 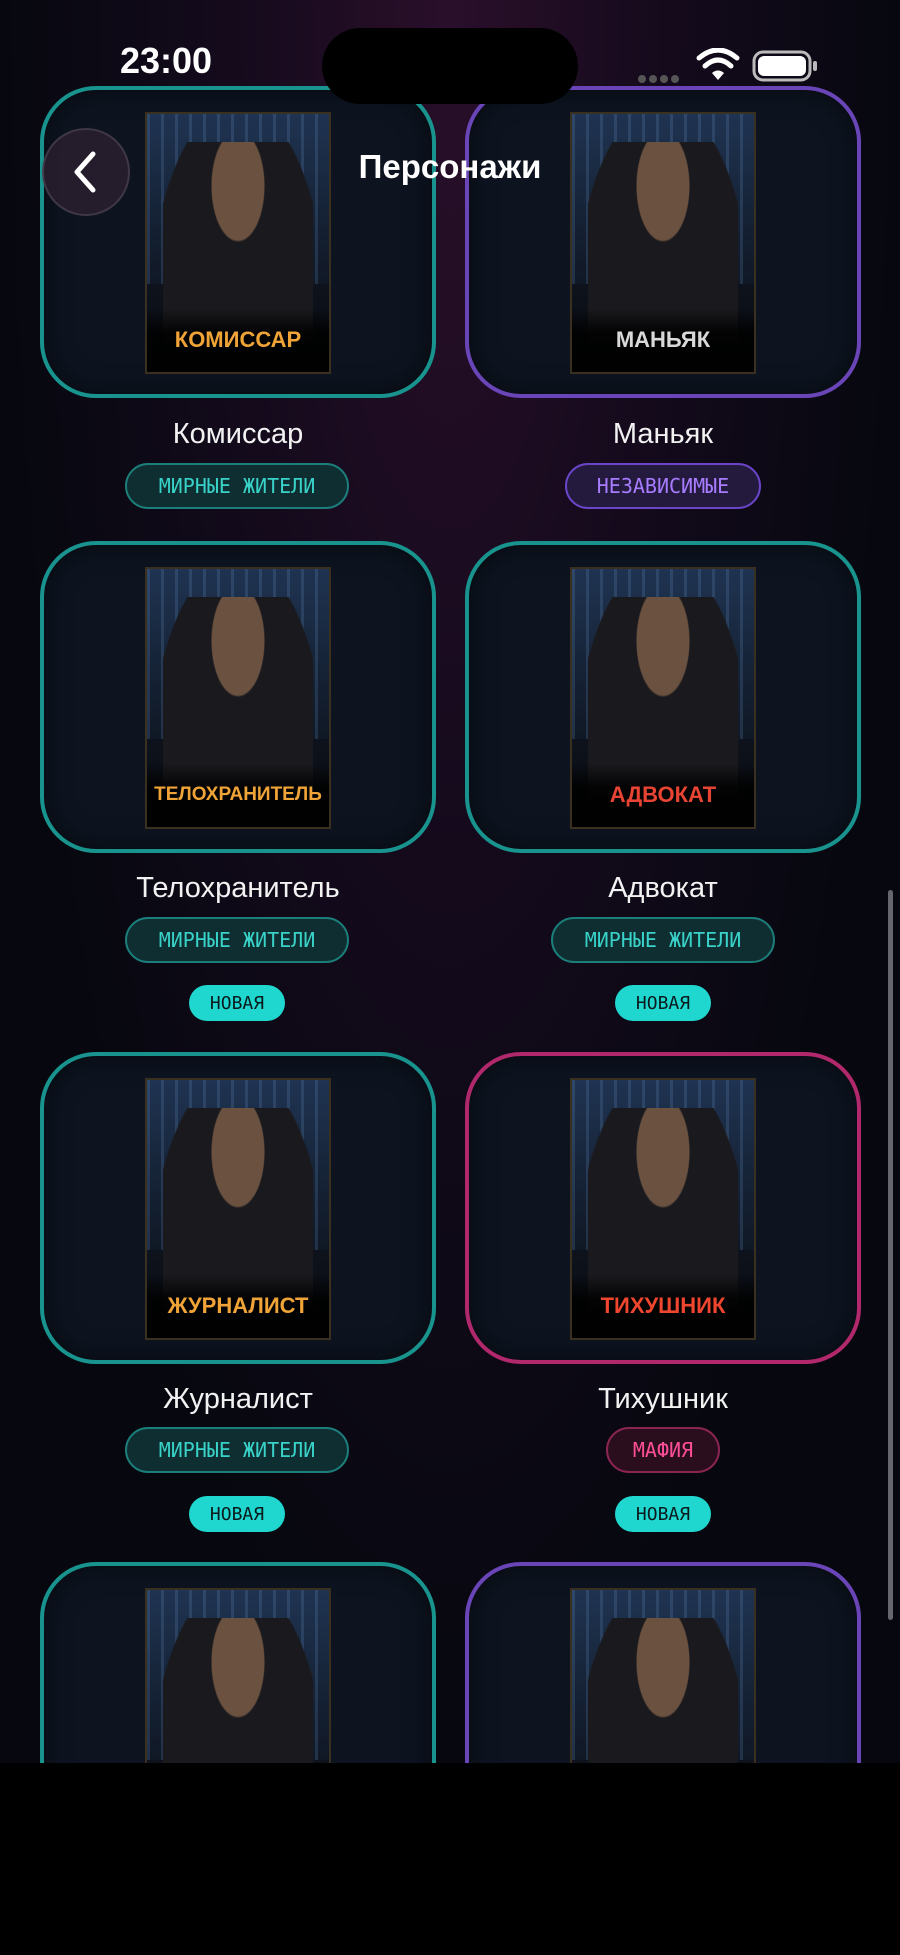 What do you see at coordinates (663, 1399) in the screenshot?
I see `character-name: Тихушник` at bounding box center [663, 1399].